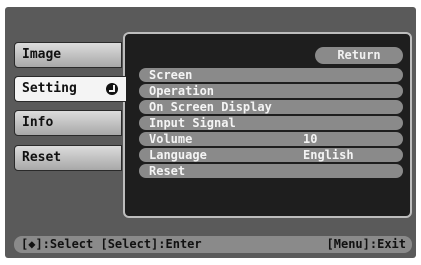 The height and width of the screenshot is (265, 421). Describe the element at coordinates (192, 123) in the screenshot. I see `menu-item-label: Input Signal` at that location.